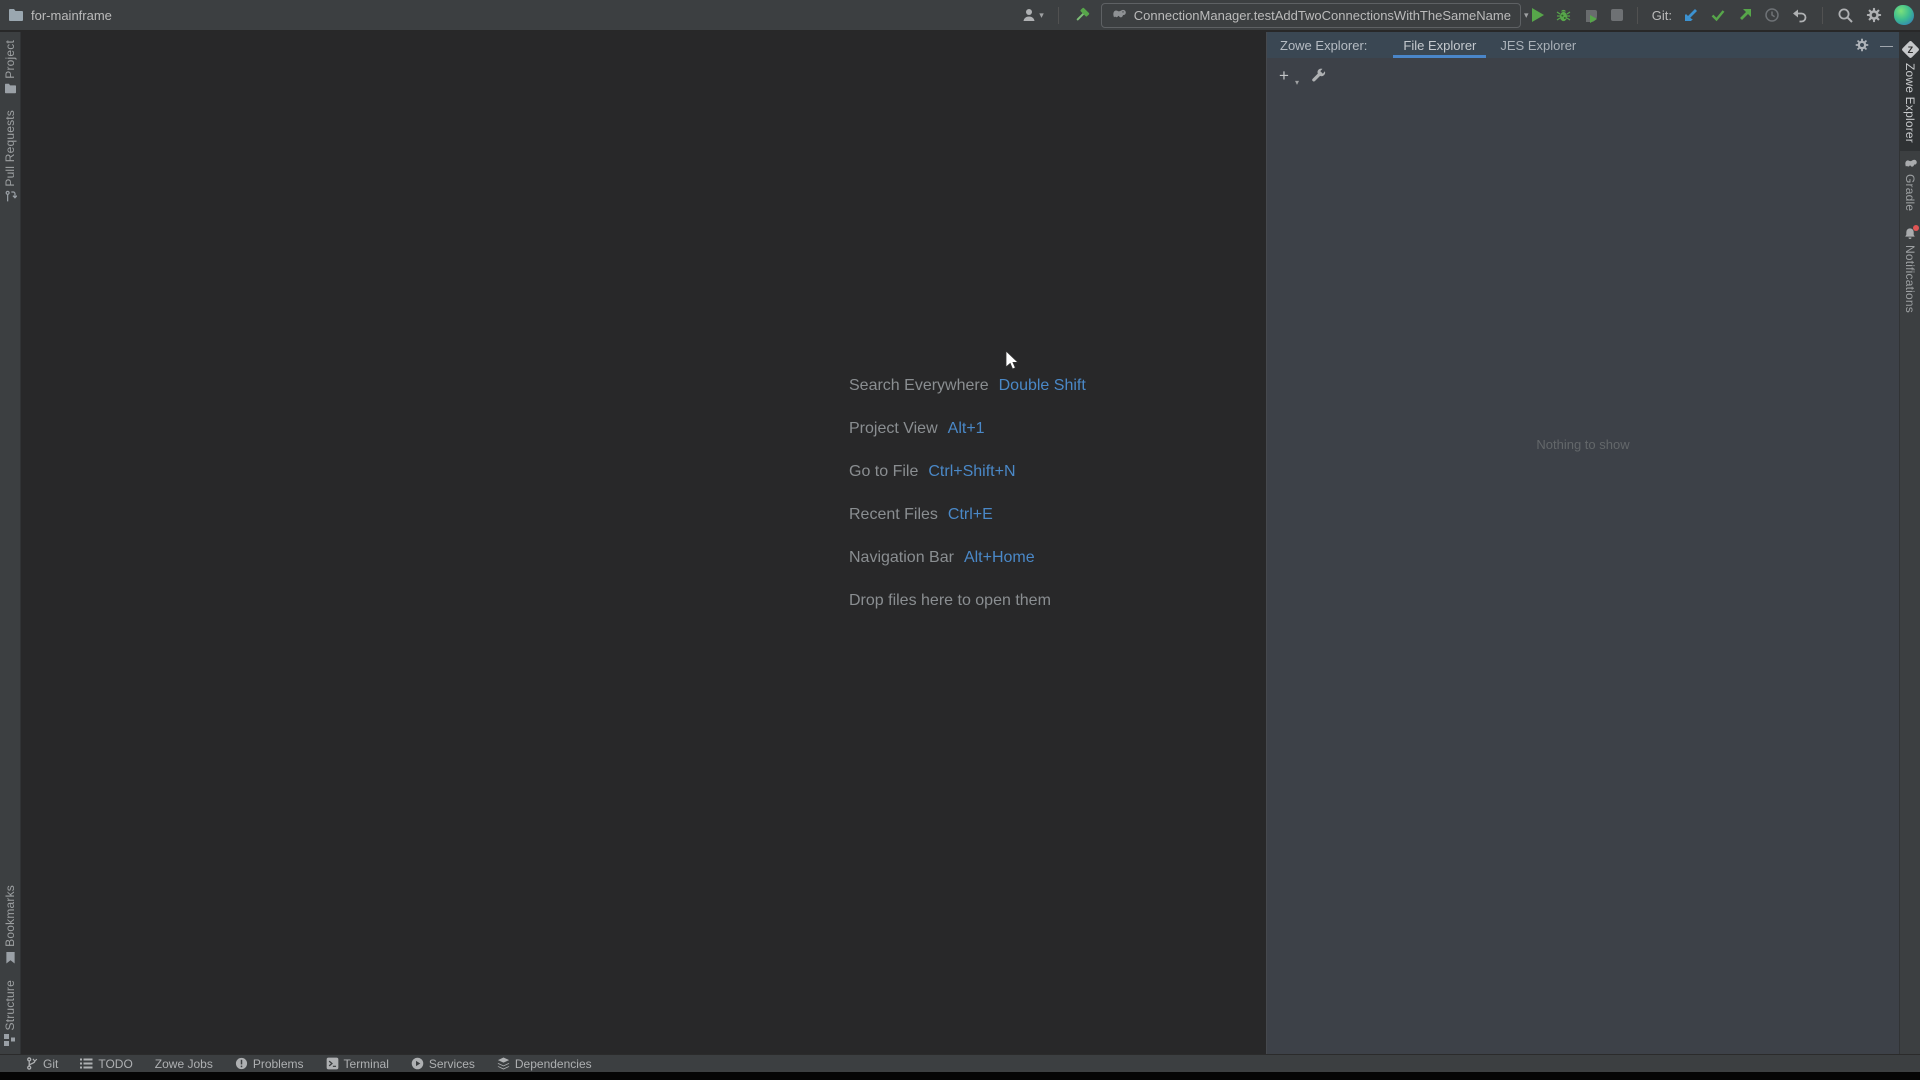 The height and width of the screenshot is (1080, 1920). Describe the element at coordinates (1012, 360) in the screenshot. I see `mouse-cursor` at that location.